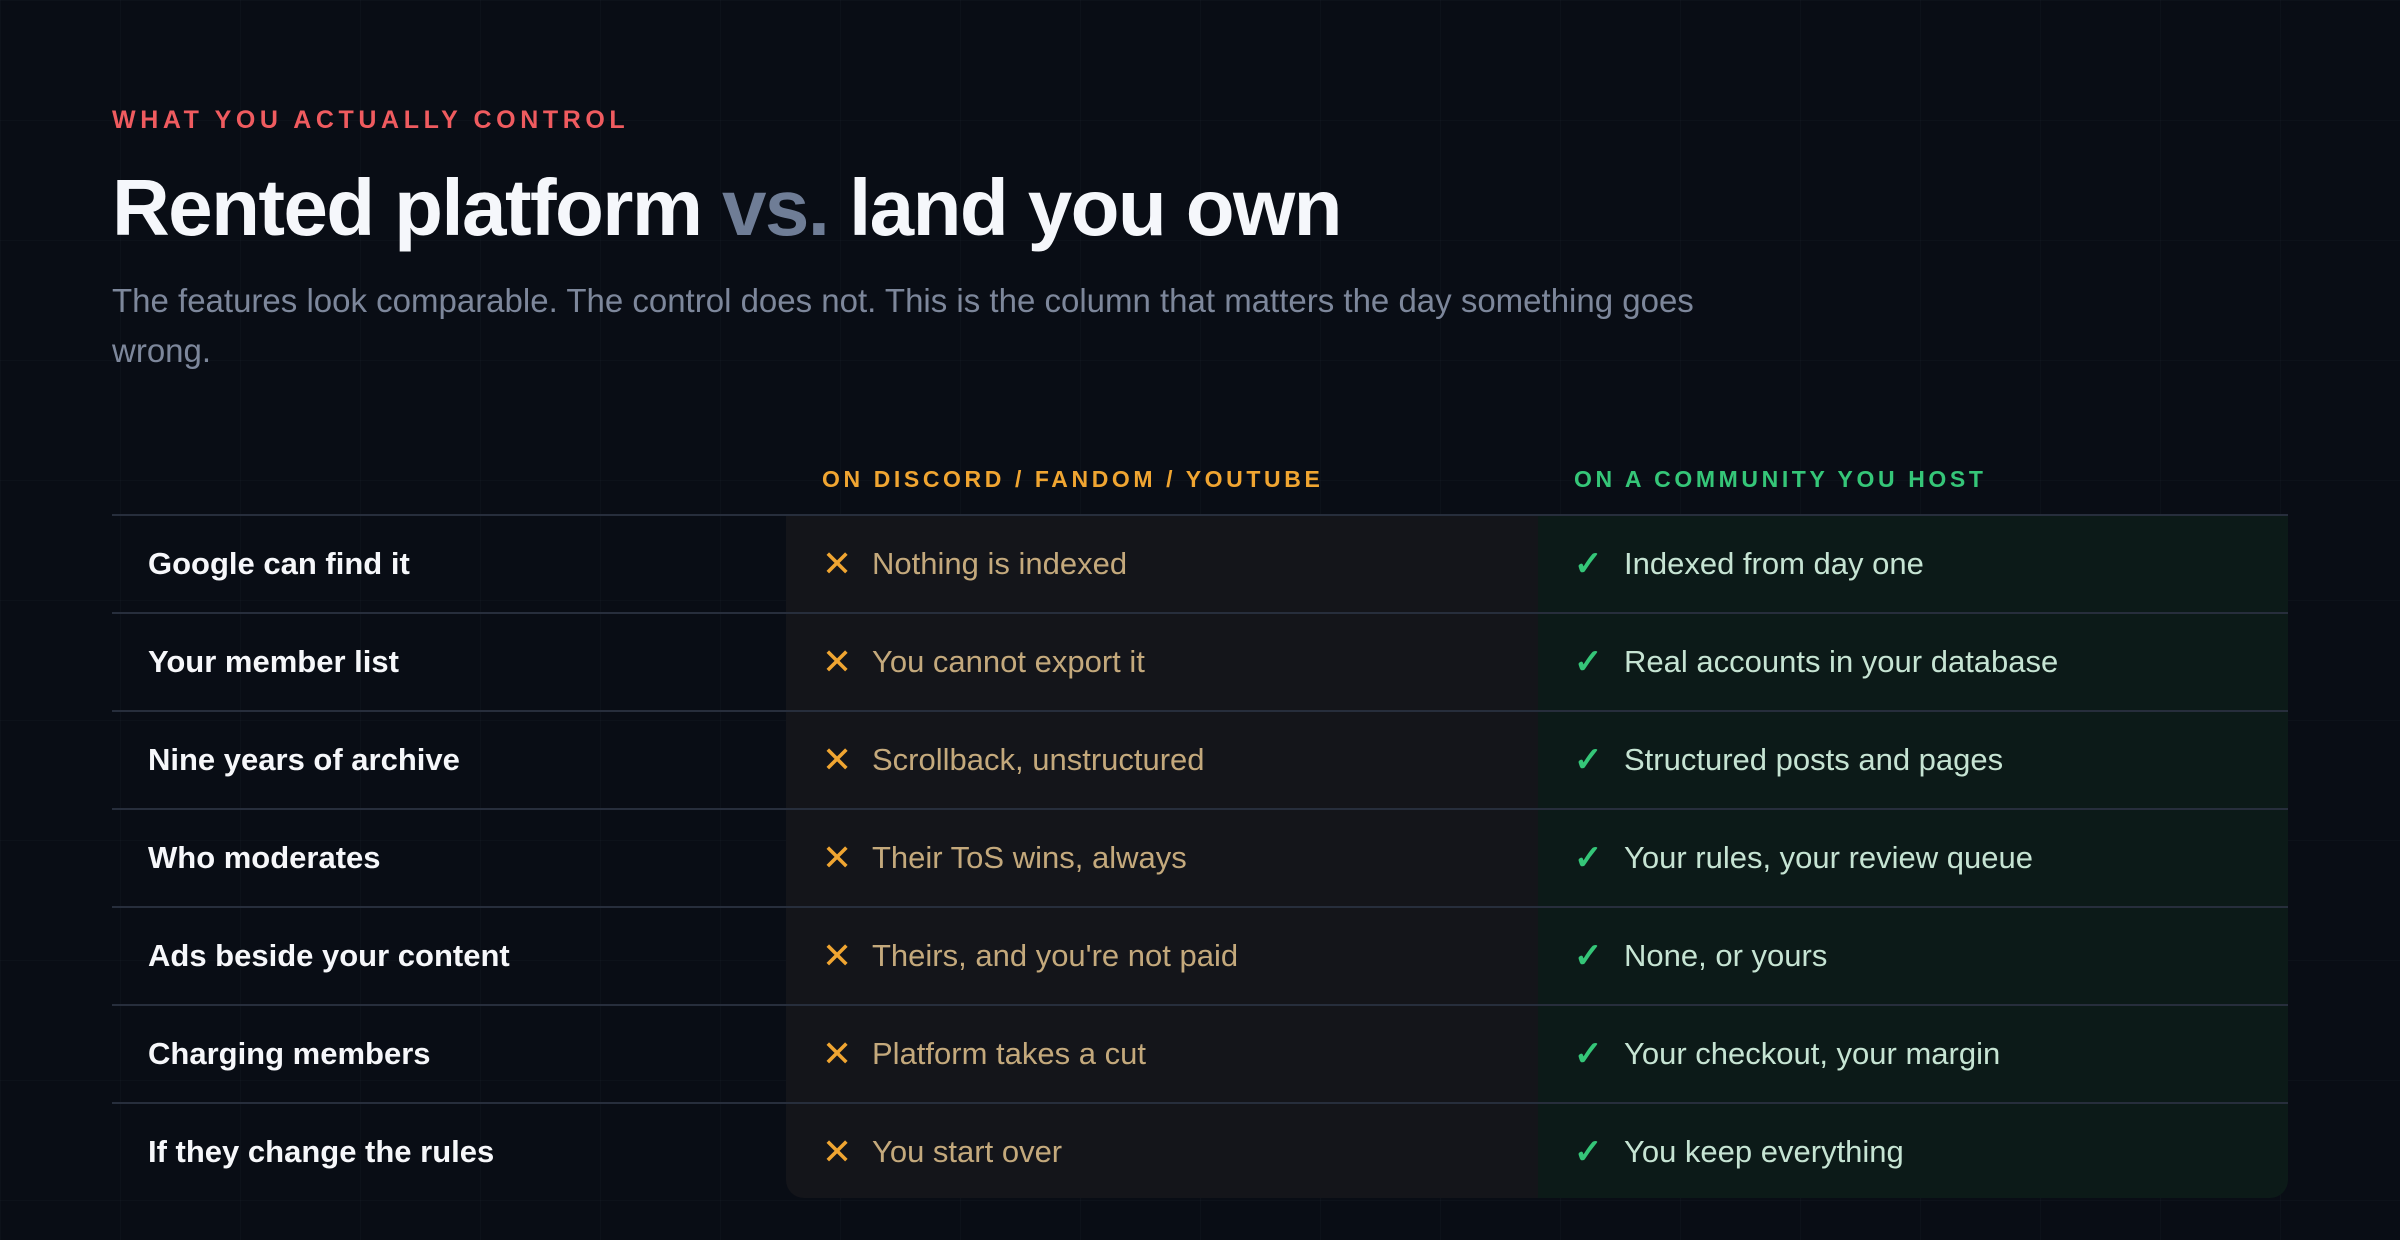 This screenshot has height=1240, width=2400. I want to click on row-label: Google can find it, so click(279, 563).